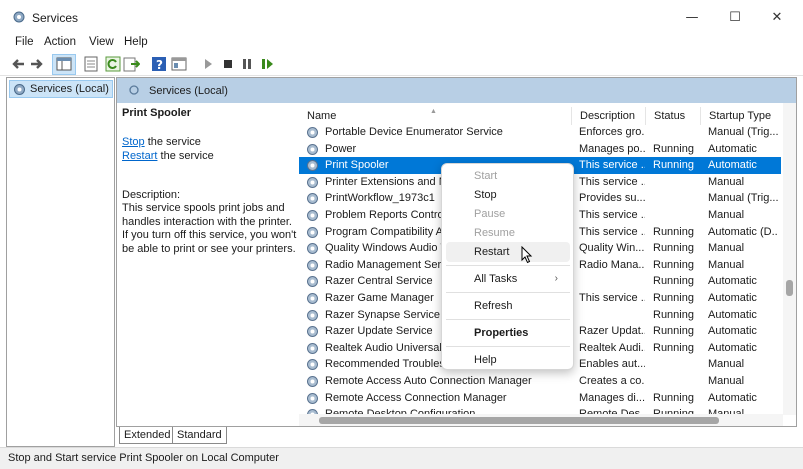  Describe the element at coordinates (433, 111) in the screenshot. I see `sort-caret-icon: ▲` at that location.